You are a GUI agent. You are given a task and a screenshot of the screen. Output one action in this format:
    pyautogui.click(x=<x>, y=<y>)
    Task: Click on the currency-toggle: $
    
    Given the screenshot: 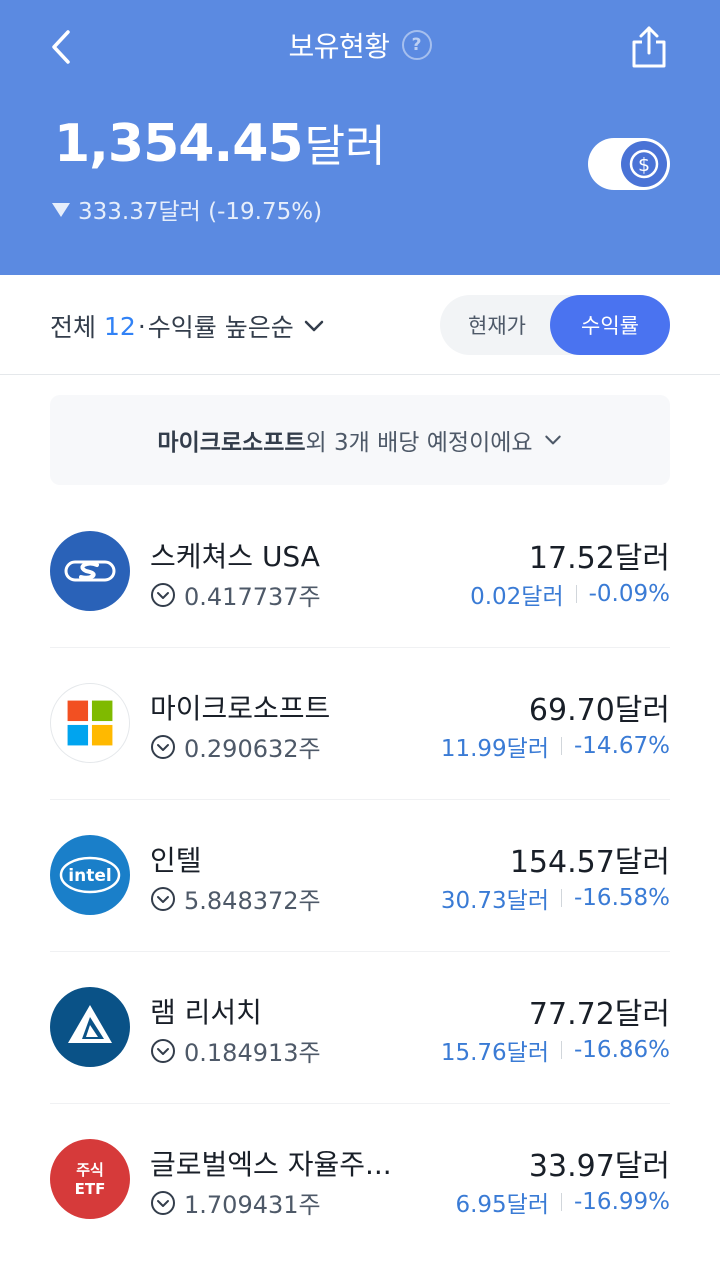 What is the action you would take?
    pyautogui.click(x=629, y=164)
    